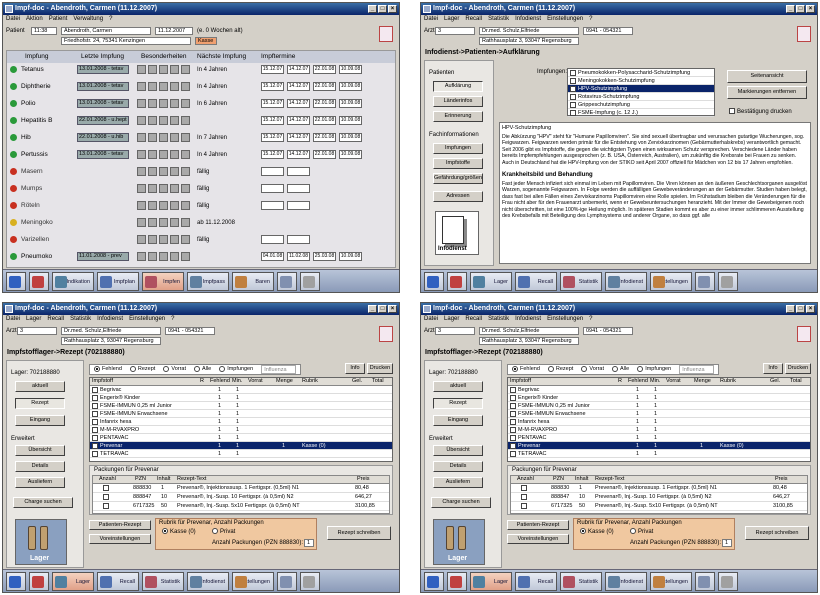 This screenshot has width=820, height=595. What do you see at coordinates (790, 309) in the screenshot?
I see `minimize-button: _` at bounding box center [790, 309].